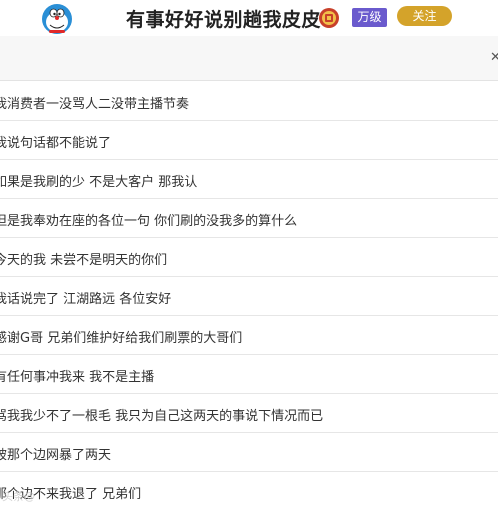  What do you see at coordinates (249, 374) in the screenshot?
I see `list-item: 有任何事冲我来 我不是主播` at bounding box center [249, 374].